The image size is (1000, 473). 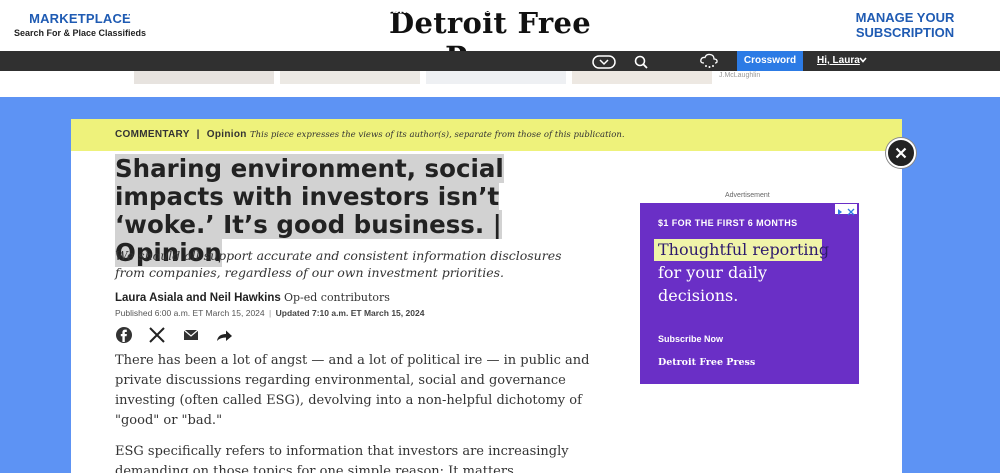 What do you see at coordinates (690, 339) in the screenshot?
I see `ad-subscribe-button: Subscribe Now` at bounding box center [690, 339].